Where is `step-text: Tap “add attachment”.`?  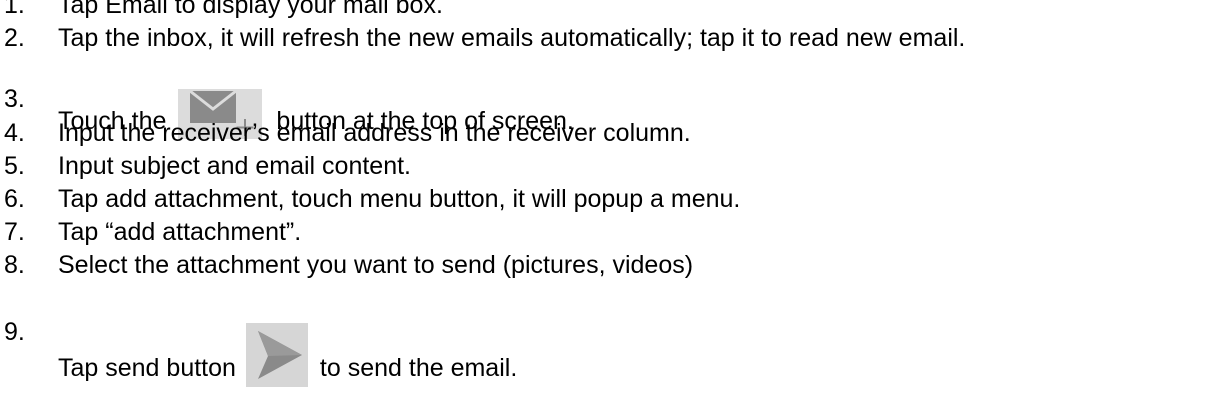 step-text: Tap “add attachment”. is located at coordinates (180, 232).